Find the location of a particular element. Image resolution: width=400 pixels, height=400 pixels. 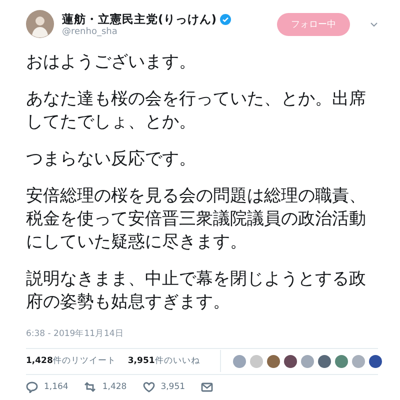

engagement-stat: 3,951件のいいね is located at coordinates (164, 361).